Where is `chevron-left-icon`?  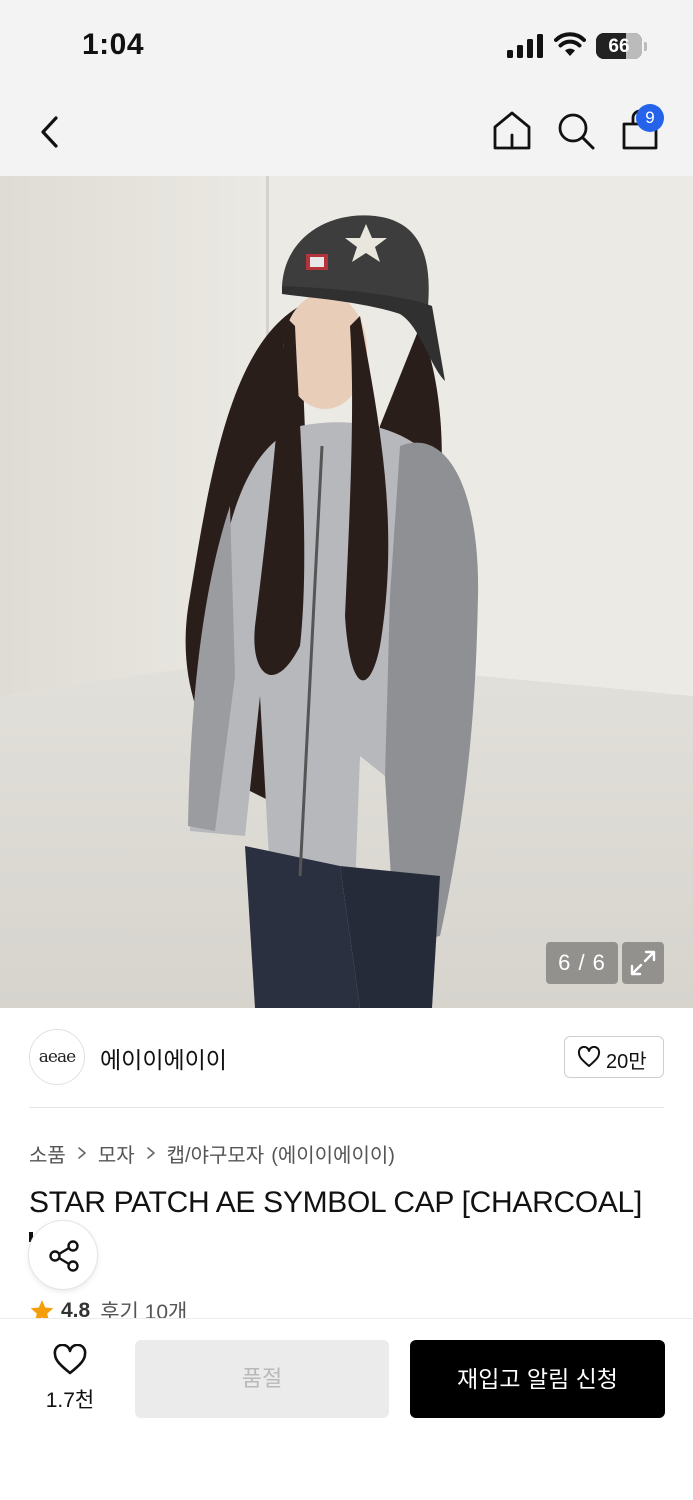 chevron-left-icon is located at coordinates (50, 132).